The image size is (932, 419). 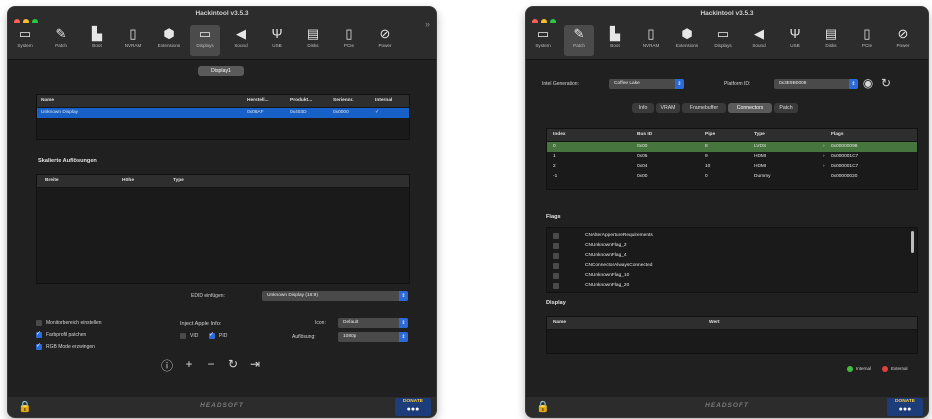 What do you see at coordinates (205, 33) in the screenshot?
I see `displays-icon: ▭` at bounding box center [205, 33].